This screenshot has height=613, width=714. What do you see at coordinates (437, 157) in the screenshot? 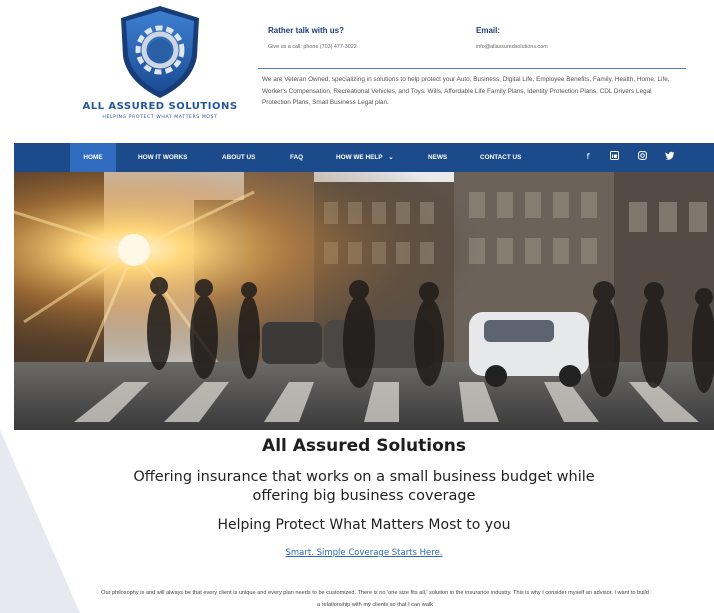
I see `nav-news: NEWS` at bounding box center [437, 157].